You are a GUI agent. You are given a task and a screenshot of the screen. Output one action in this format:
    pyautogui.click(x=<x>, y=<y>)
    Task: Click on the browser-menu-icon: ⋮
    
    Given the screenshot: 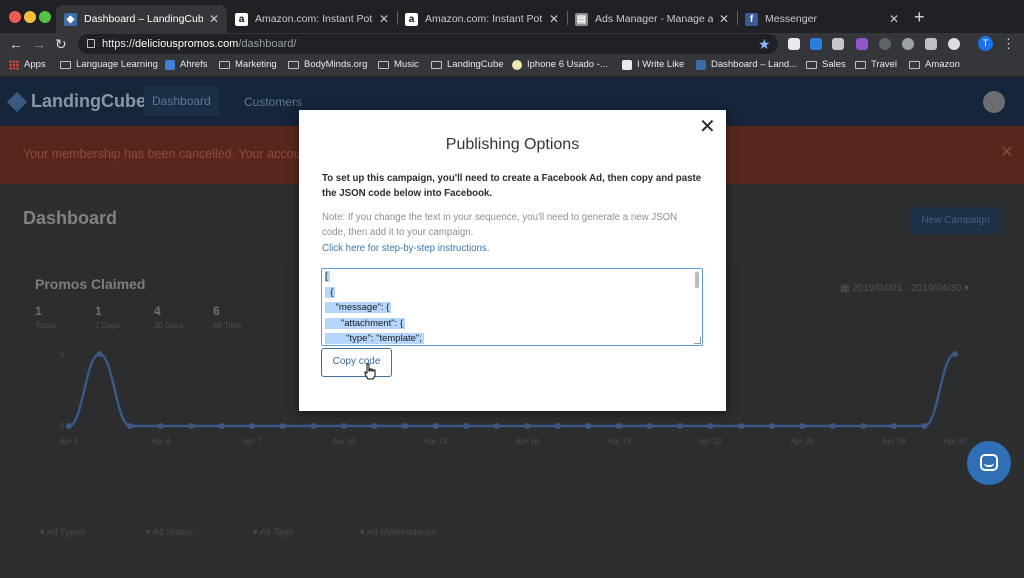 What is the action you would take?
    pyautogui.click(x=1008, y=44)
    